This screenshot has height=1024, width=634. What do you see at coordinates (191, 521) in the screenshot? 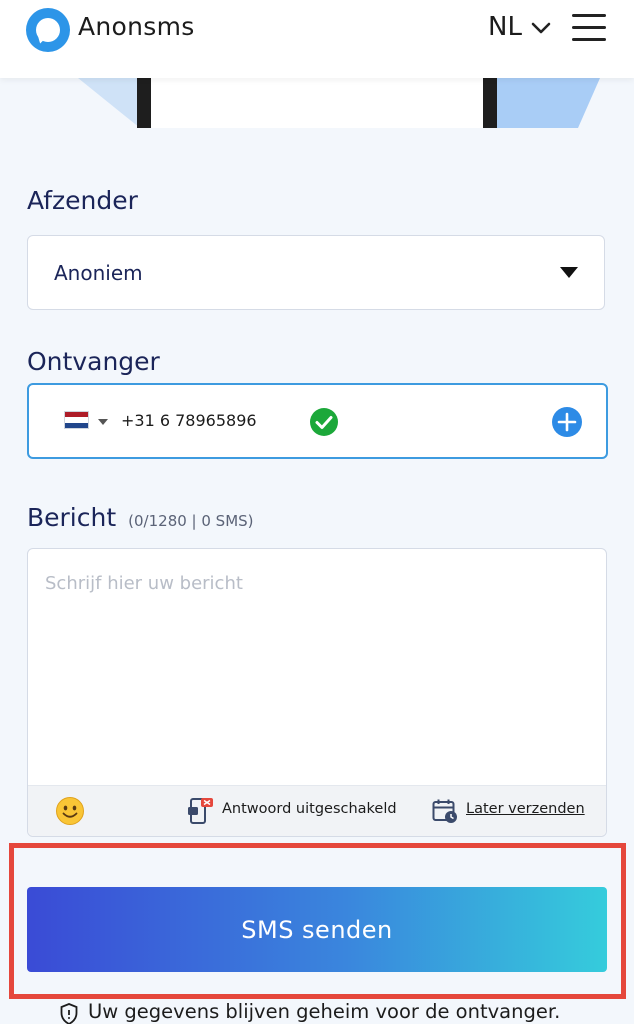
I see `character-counter: (0/1280 | 0 SMS)` at bounding box center [191, 521].